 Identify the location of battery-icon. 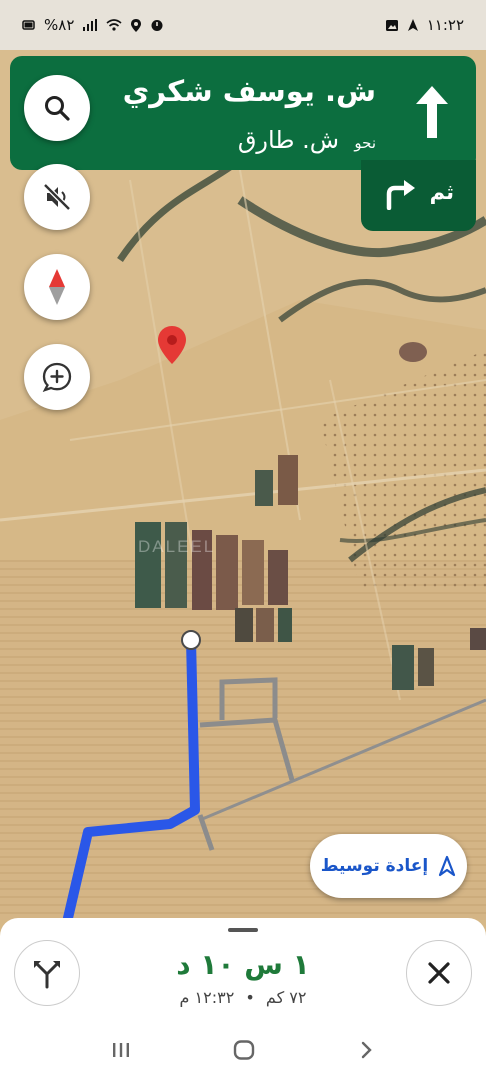
(29, 25).